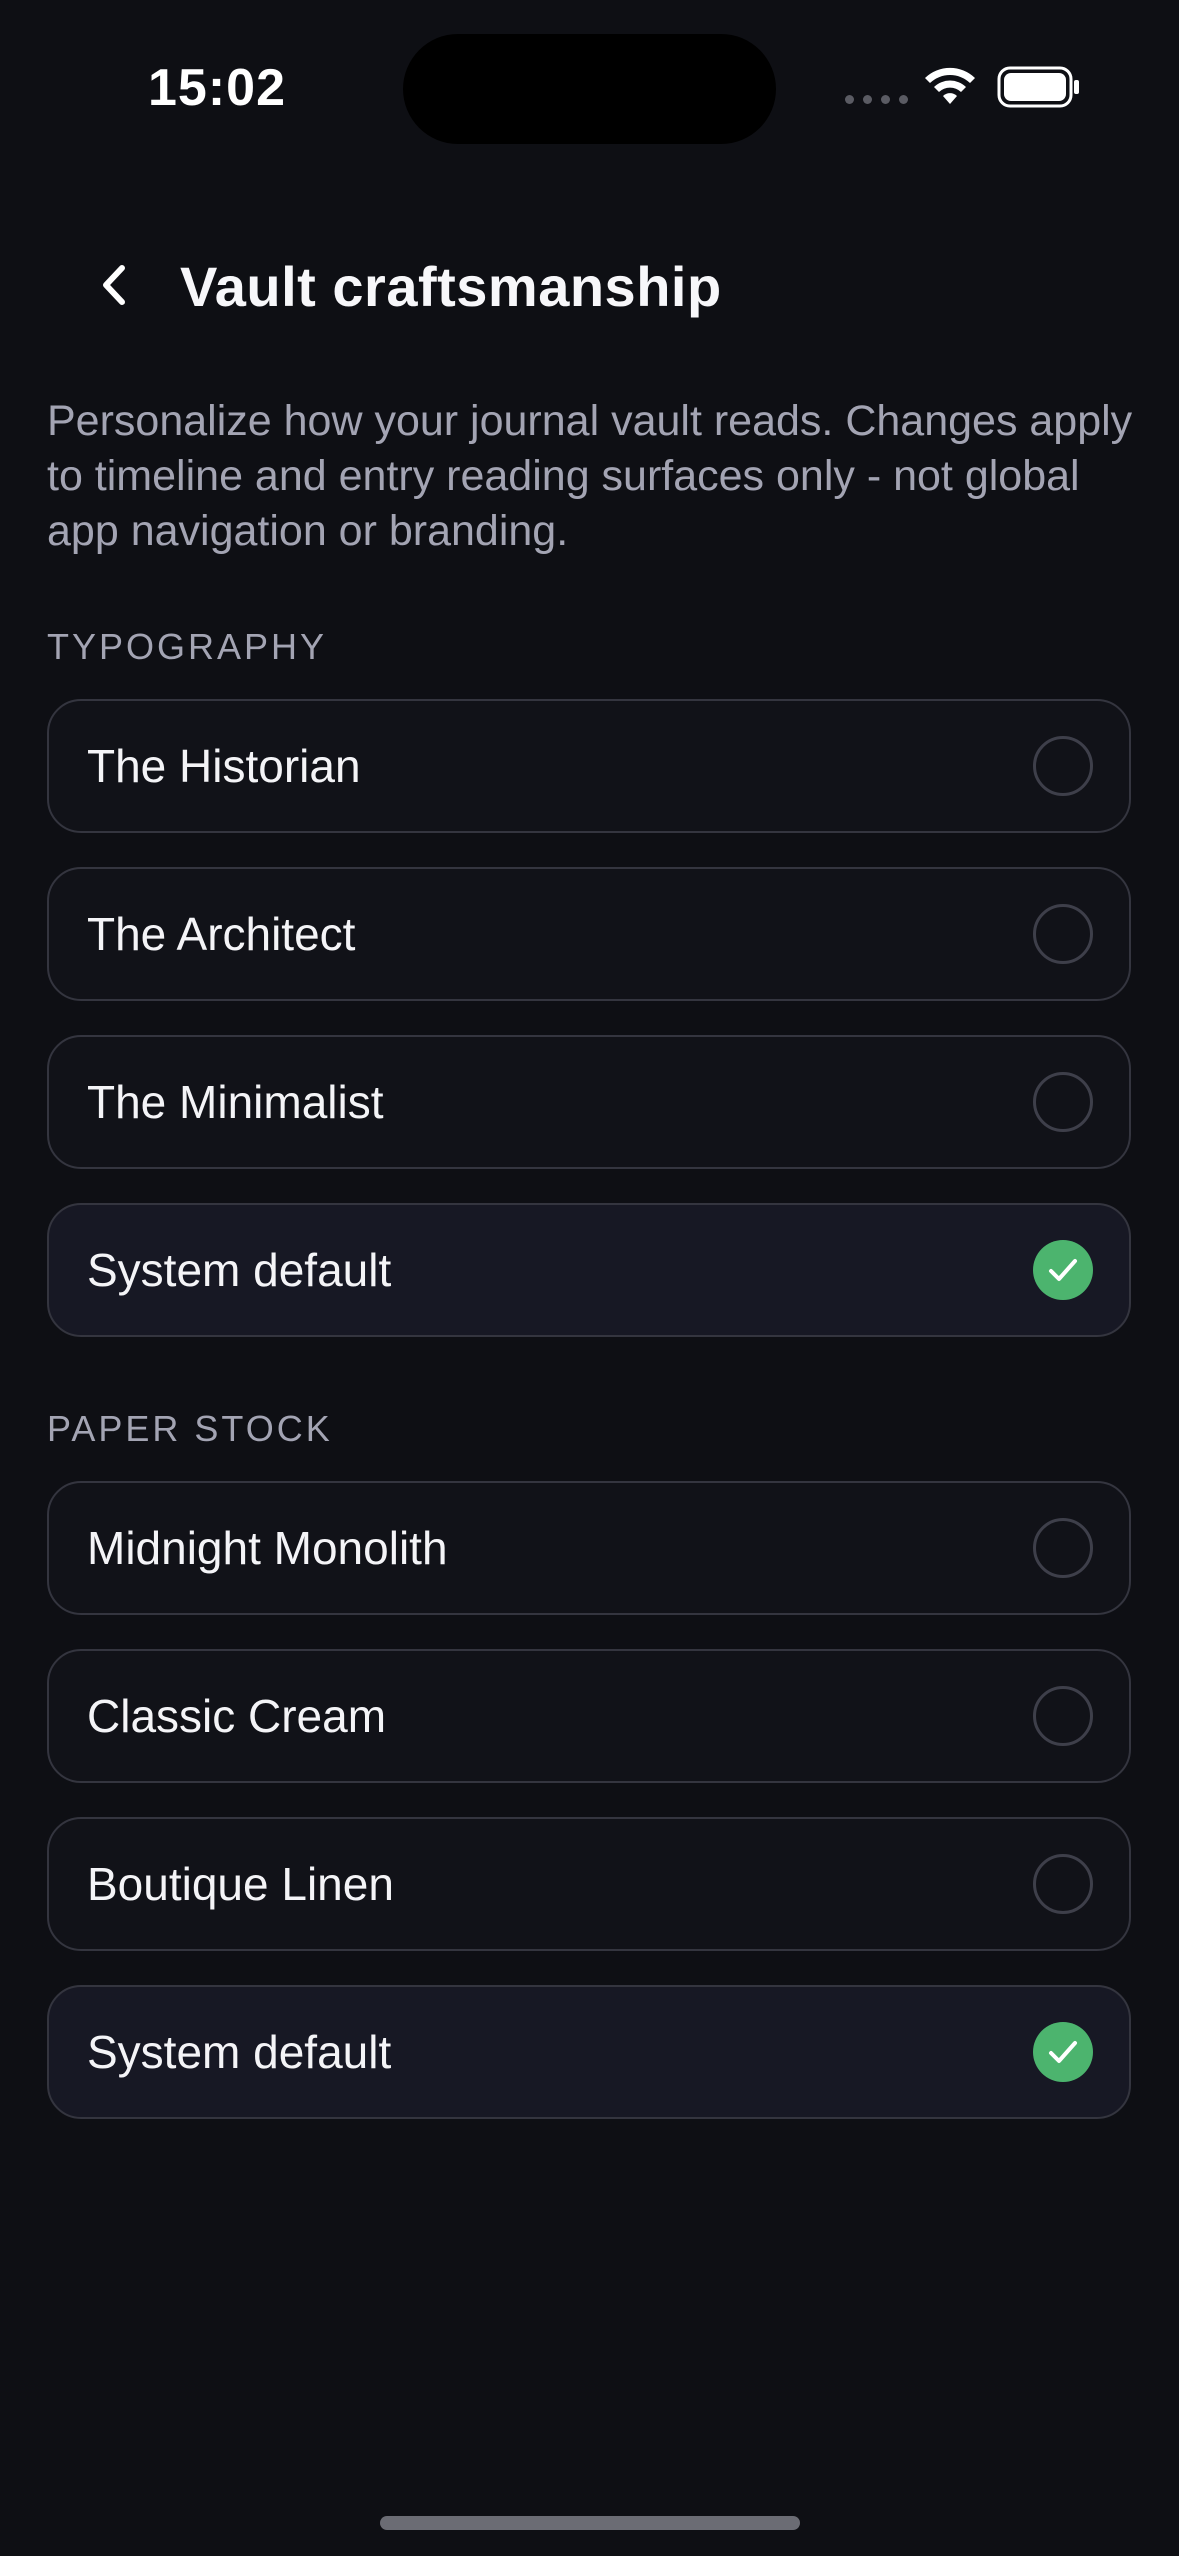 This screenshot has height=2556, width=1179. I want to click on battery-icon, so click(1038, 87).